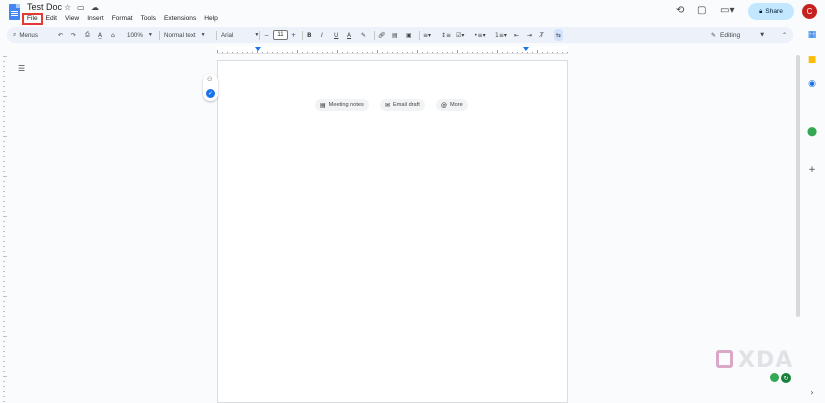  I want to click on calendar-icon: ▦, so click(812, 35).